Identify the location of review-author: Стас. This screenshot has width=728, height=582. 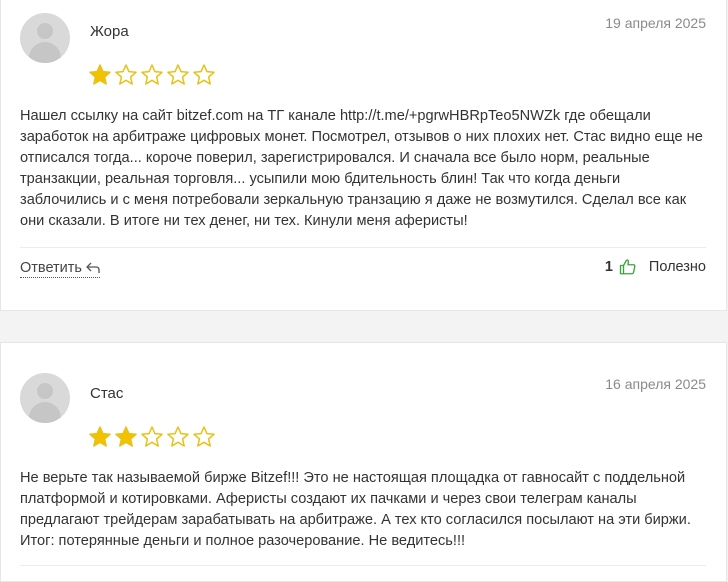
(107, 393).